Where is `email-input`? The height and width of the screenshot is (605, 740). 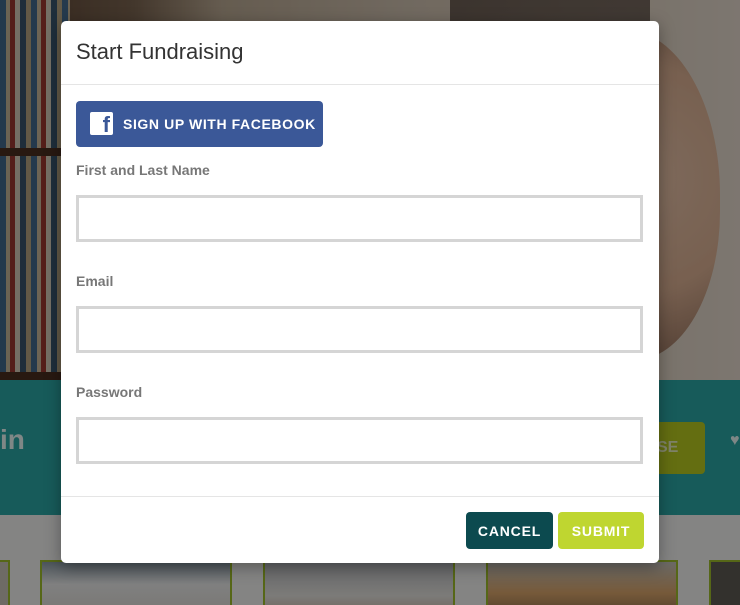 email-input is located at coordinates (359, 329).